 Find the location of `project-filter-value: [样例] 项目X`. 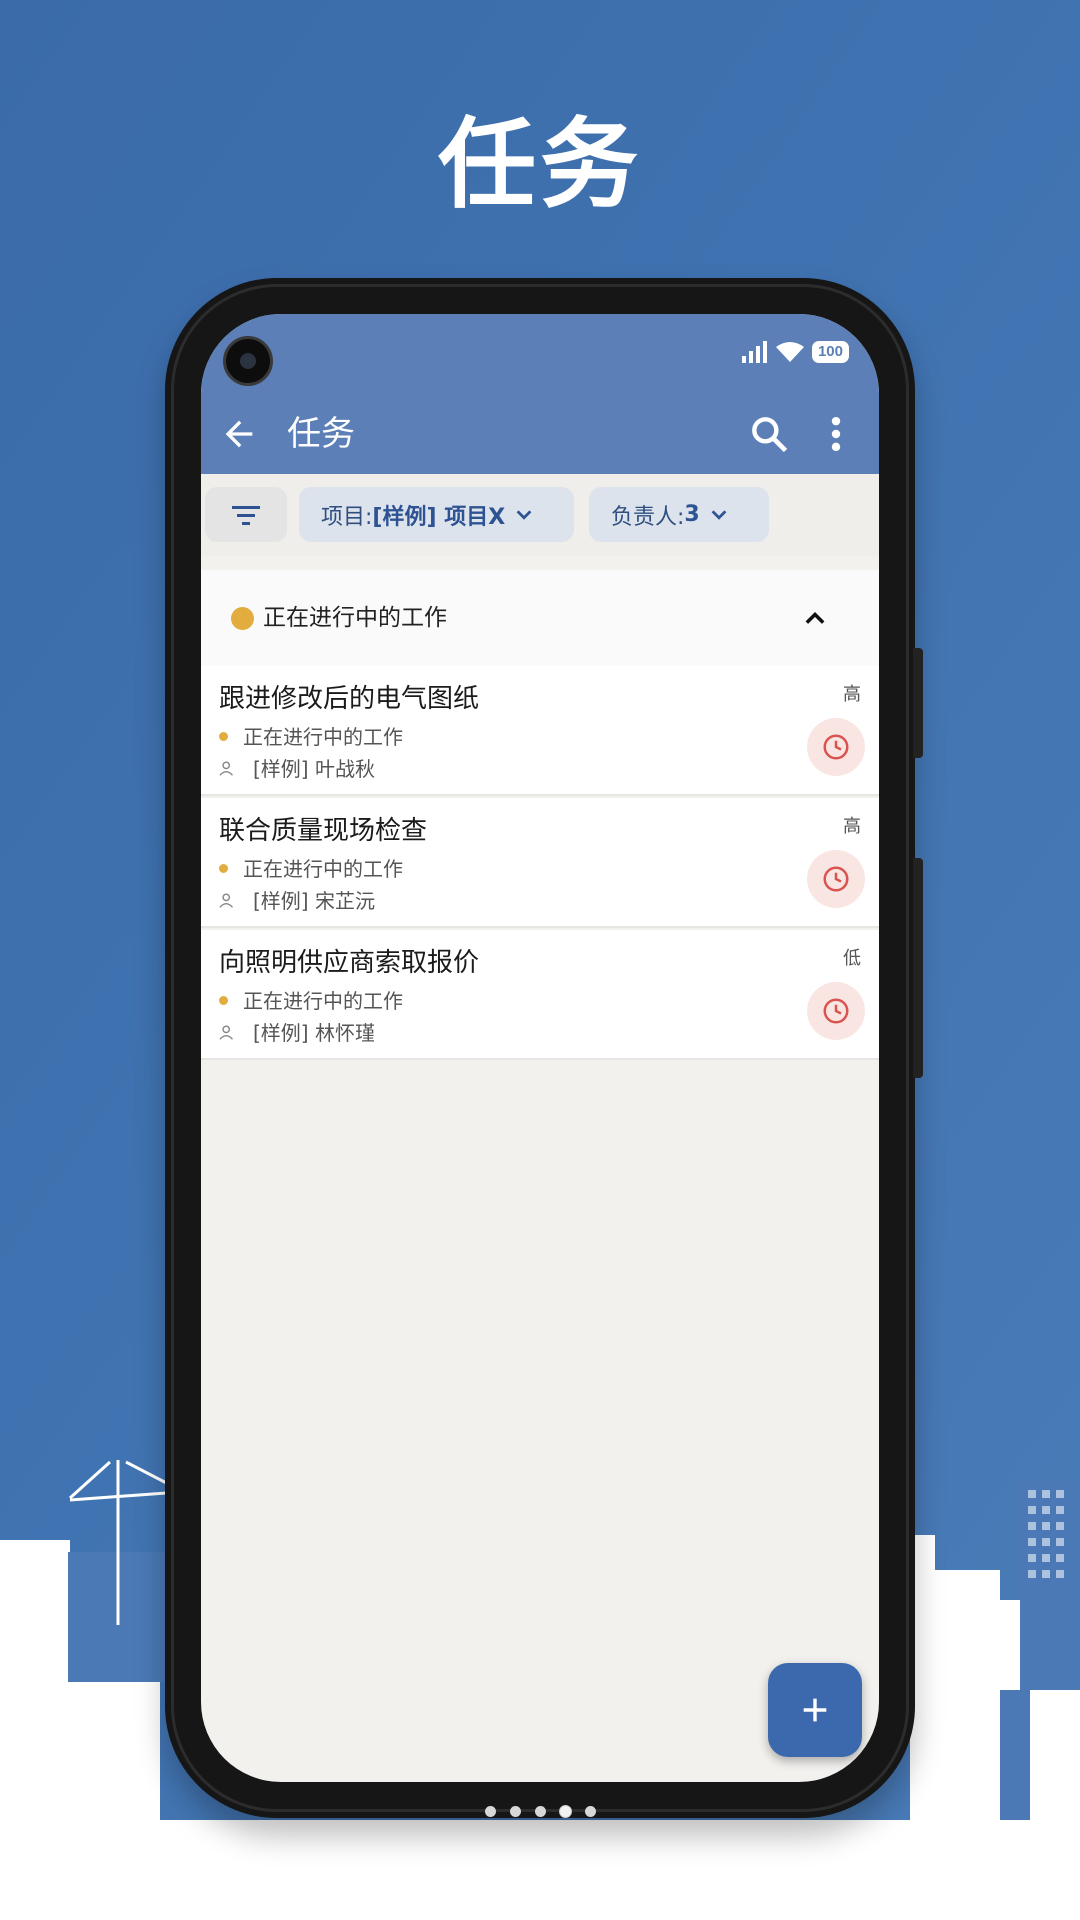

project-filter-value: [样例] 项目X is located at coordinates (439, 517).